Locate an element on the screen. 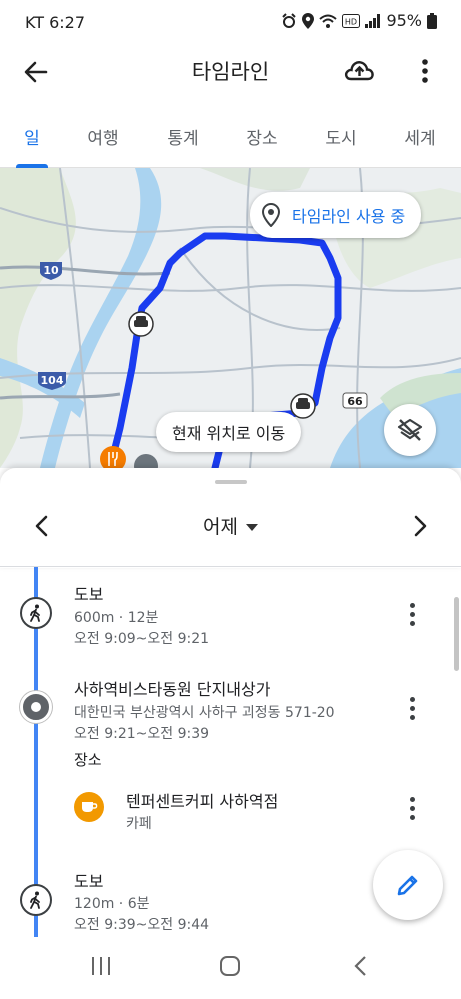 This screenshot has height=999, width=461. status-icons: HD 95% is located at coordinates (359, 20).